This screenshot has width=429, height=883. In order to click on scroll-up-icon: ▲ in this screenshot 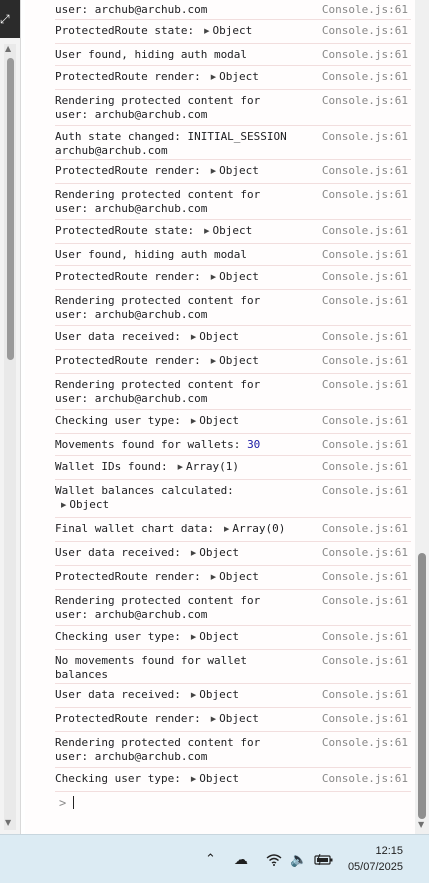, I will do `click(8, 48)`.